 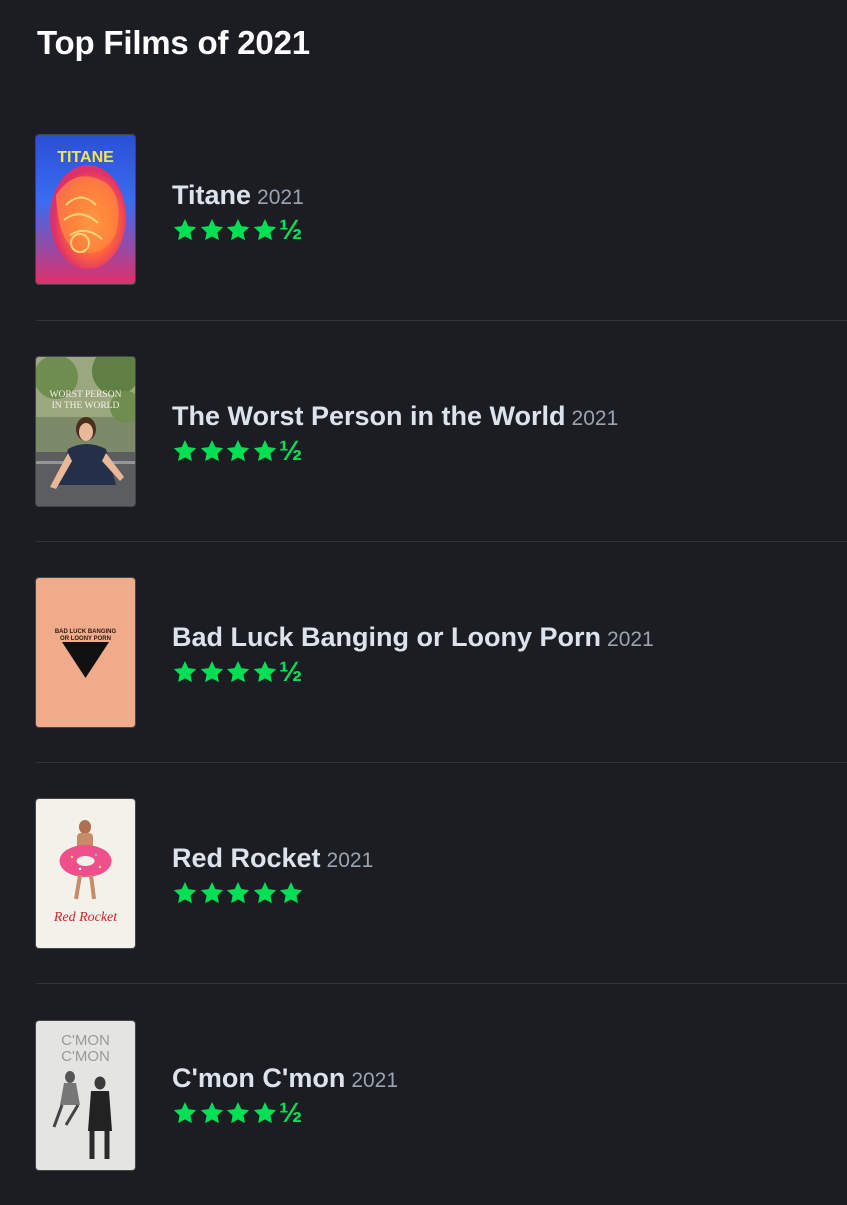 I want to click on film-poster-bad-luck-banging: BAD LUCK BANGING OR LOONY PORN, so click(x=85, y=652).